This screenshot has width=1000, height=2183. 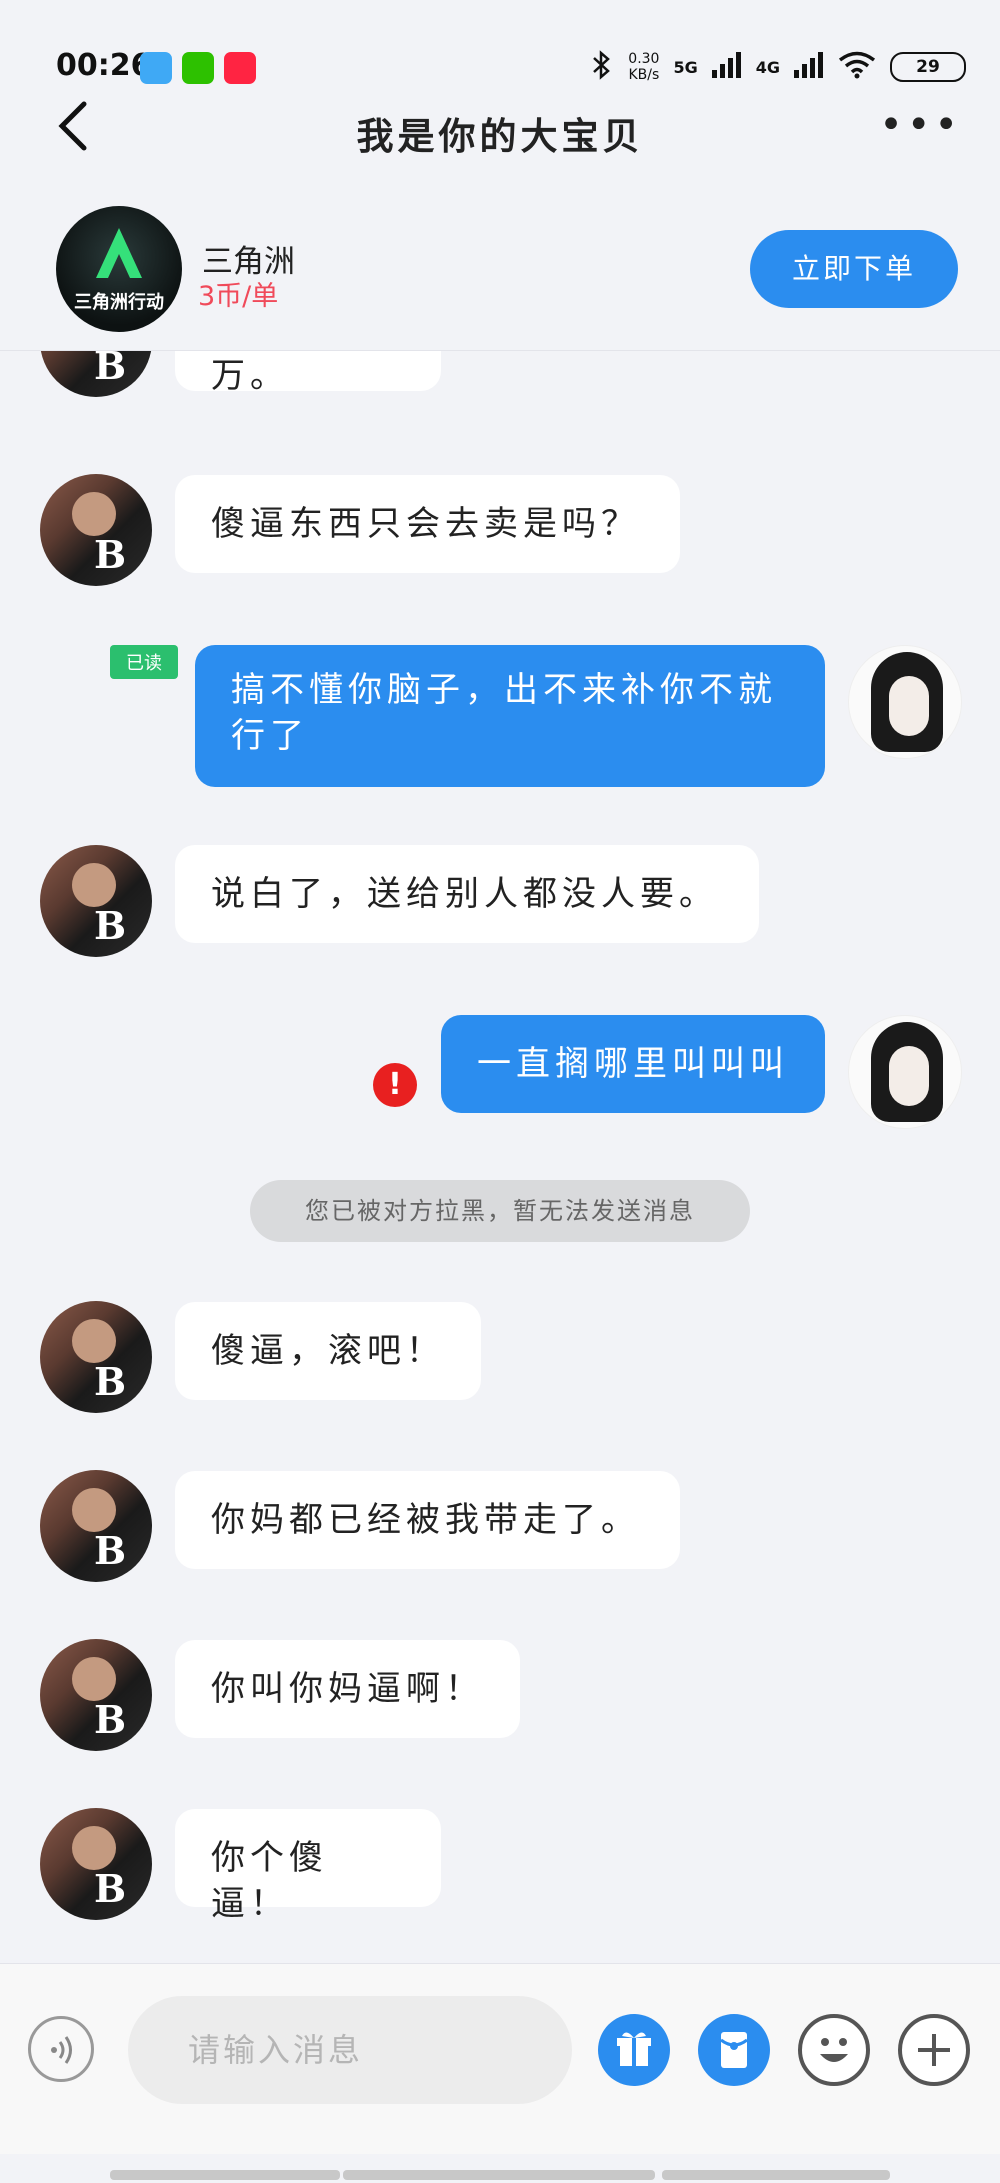 What do you see at coordinates (500, 265) in the screenshot?
I see `shop-card: 三角洲行动 三角洲 3币/单 立即下单` at bounding box center [500, 265].